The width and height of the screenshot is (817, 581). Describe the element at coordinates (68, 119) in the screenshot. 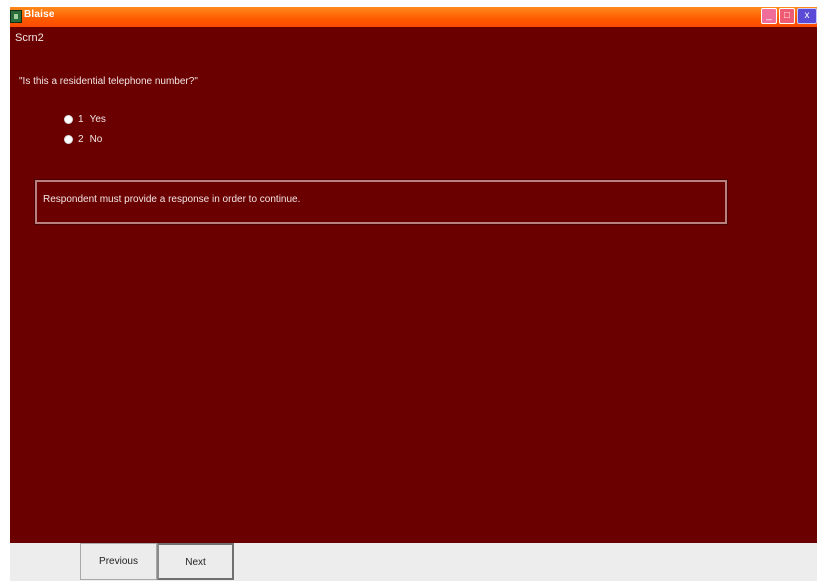

I see `radio-button-yes` at that location.